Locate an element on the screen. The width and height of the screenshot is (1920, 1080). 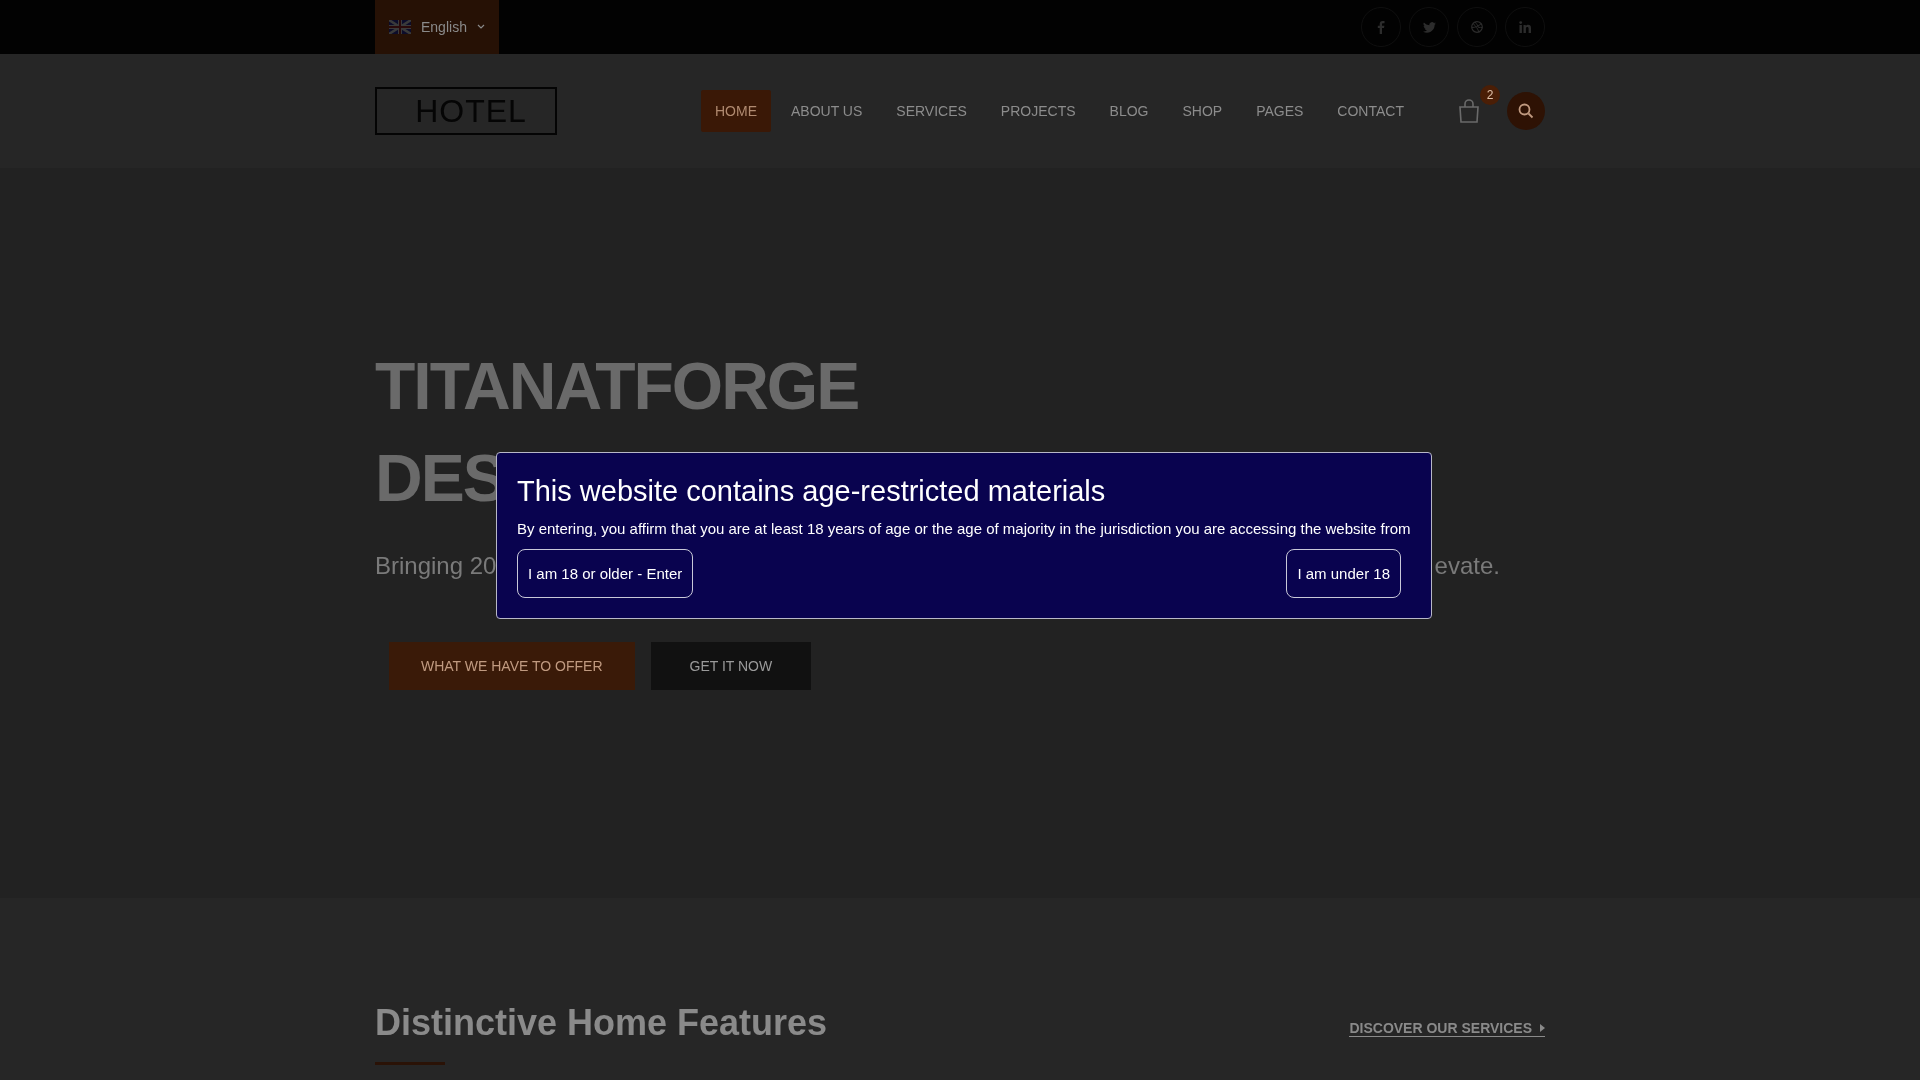
dialog-text: By entering, you affirm that you are at least 18 years of age or the age of majority in the jurisdiction you are accessing the website from is located at coordinates (964, 528).